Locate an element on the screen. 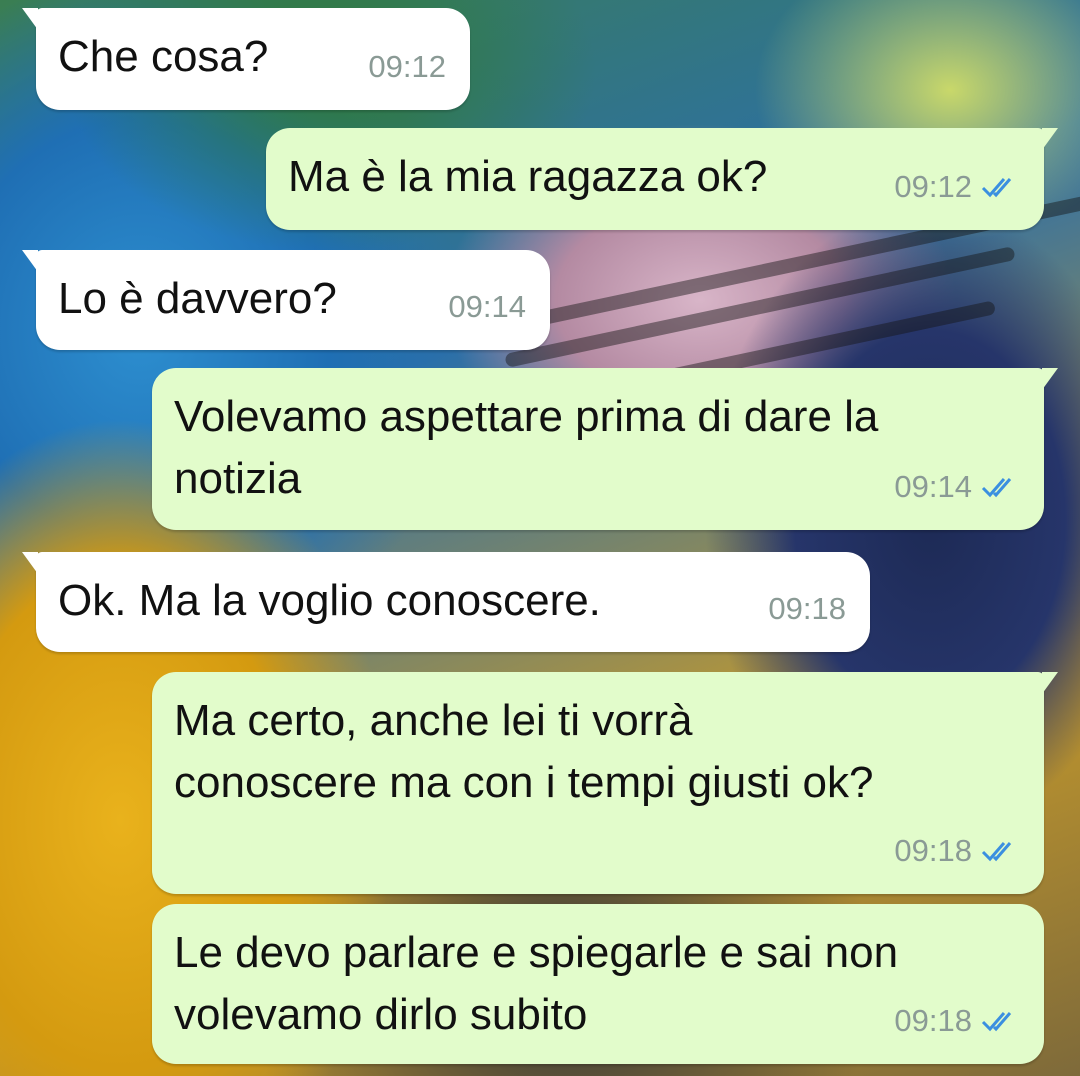  message-text: Ma è la mia ragazza ok? is located at coordinates (528, 176).